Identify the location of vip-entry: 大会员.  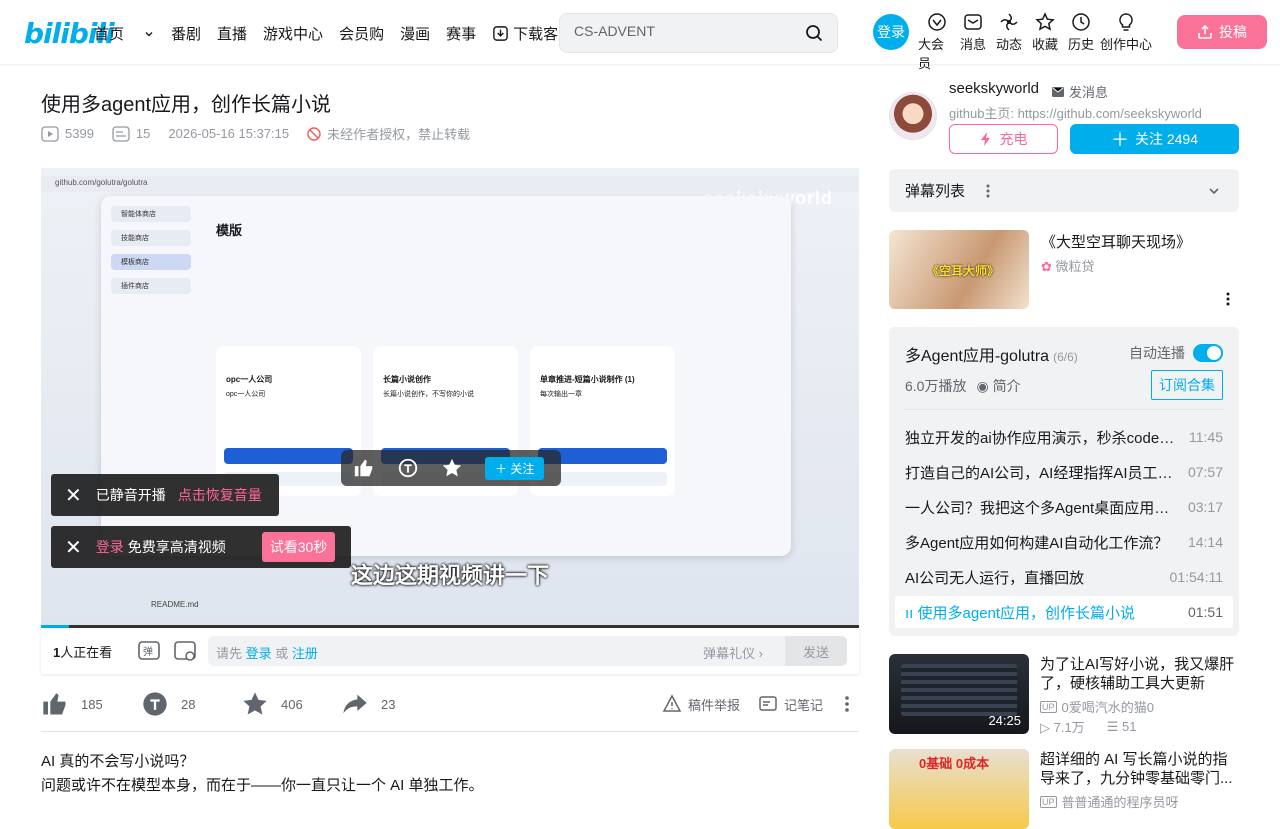
(937, 42).